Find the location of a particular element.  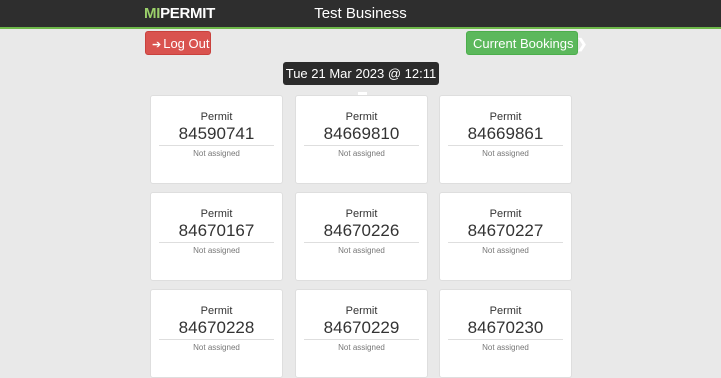

business-name: Test Business is located at coordinates (360, 13).